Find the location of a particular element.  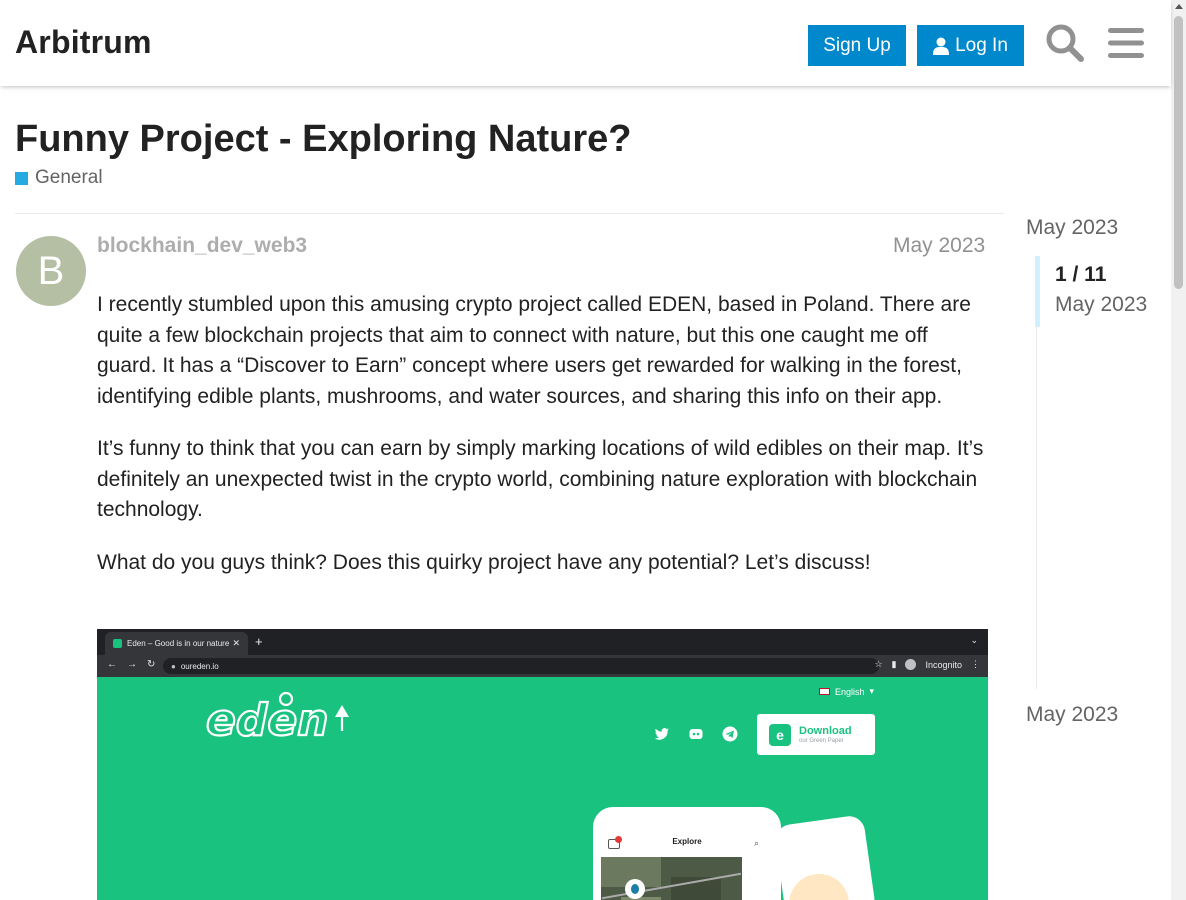

category-badge: General is located at coordinates (59, 178).